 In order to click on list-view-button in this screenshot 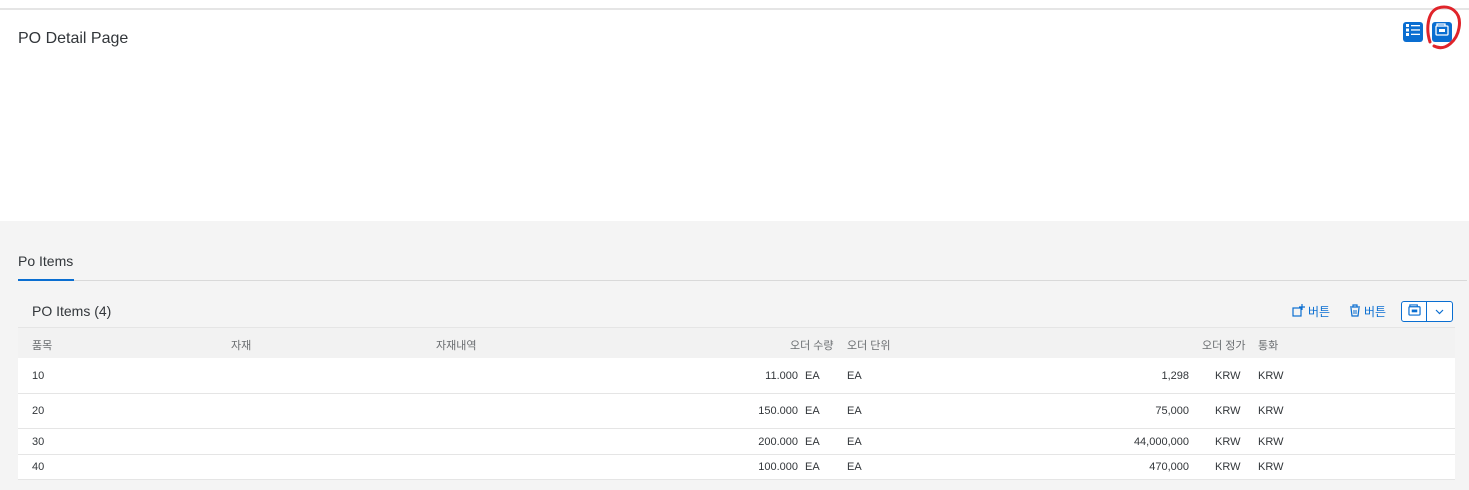, I will do `click(1413, 32)`.